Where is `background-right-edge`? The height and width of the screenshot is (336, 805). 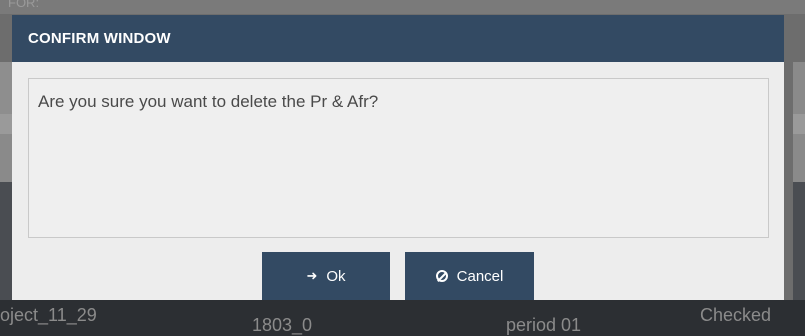
background-right-edge is located at coordinates (799, 181).